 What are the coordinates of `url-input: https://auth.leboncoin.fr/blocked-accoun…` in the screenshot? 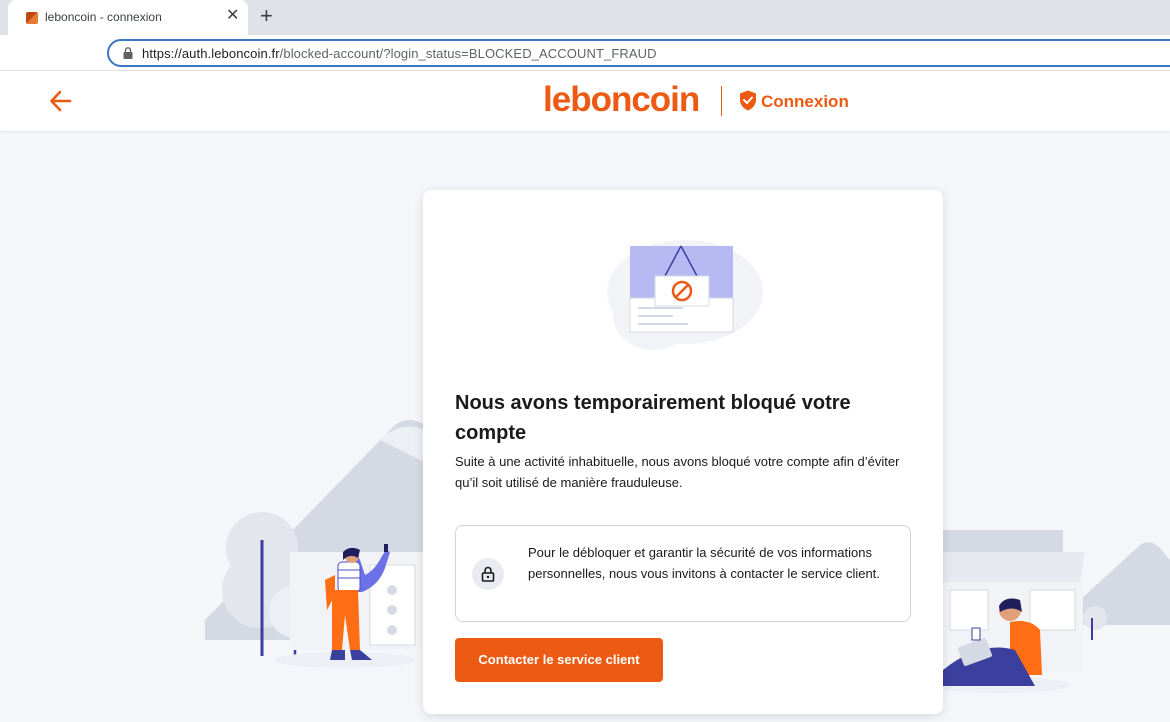 It's located at (638, 53).